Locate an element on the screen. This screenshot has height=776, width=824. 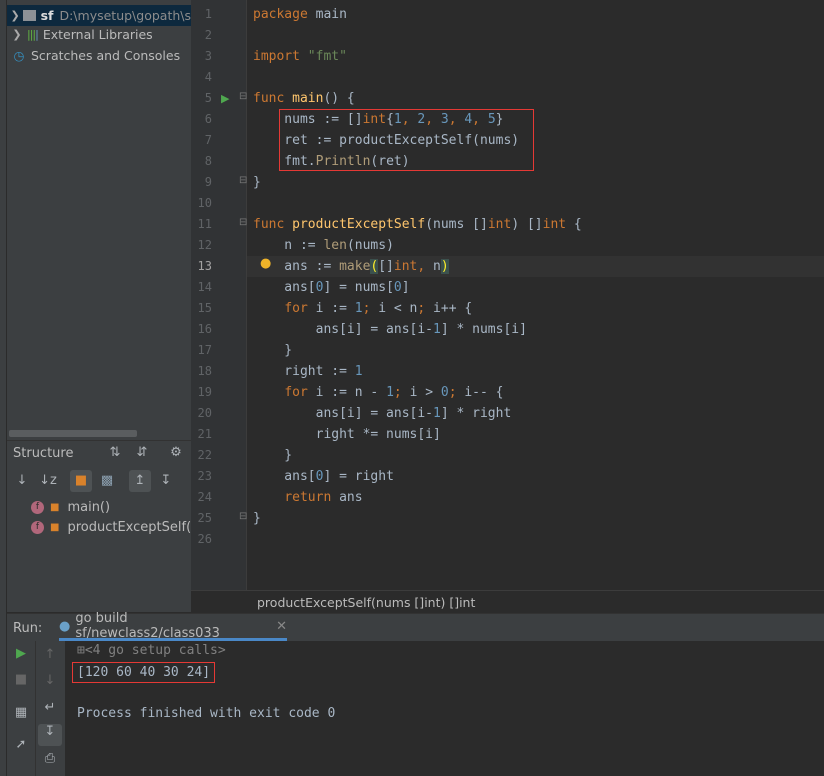
sort-by-visibility-icon: ↓ is located at coordinates (22, 481).